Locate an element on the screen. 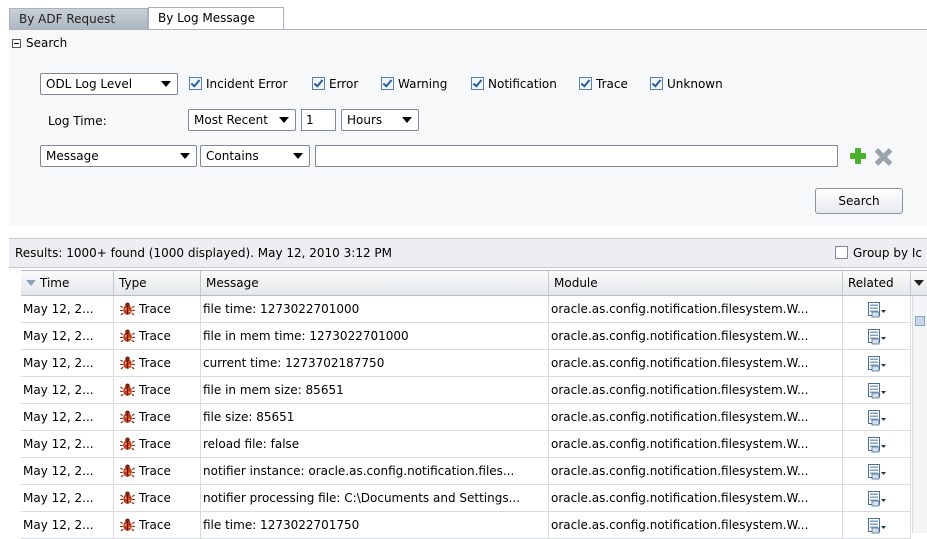 The image size is (927, 539). search-button: Search is located at coordinates (859, 201).